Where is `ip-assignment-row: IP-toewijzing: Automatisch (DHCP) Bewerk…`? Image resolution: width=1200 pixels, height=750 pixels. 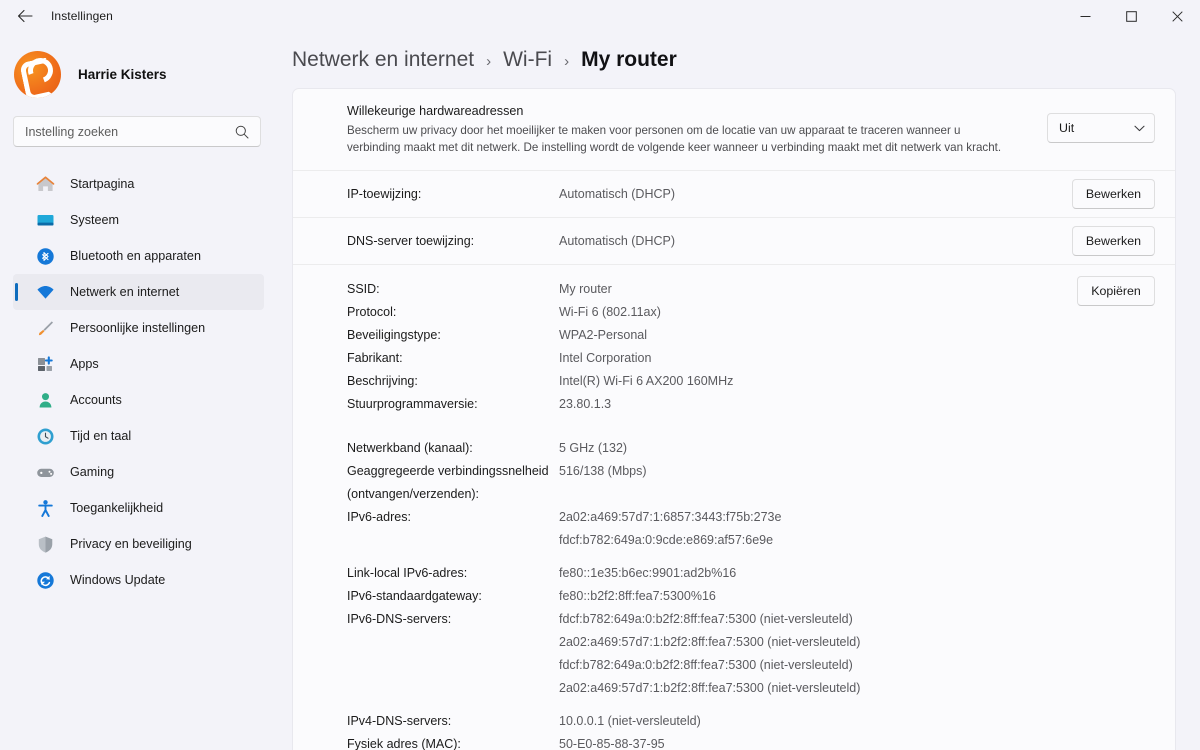
ip-assignment-row: IP-toewijzing: Automatisch (DHCP) Bewerk… is located at coordinates (734, 194).